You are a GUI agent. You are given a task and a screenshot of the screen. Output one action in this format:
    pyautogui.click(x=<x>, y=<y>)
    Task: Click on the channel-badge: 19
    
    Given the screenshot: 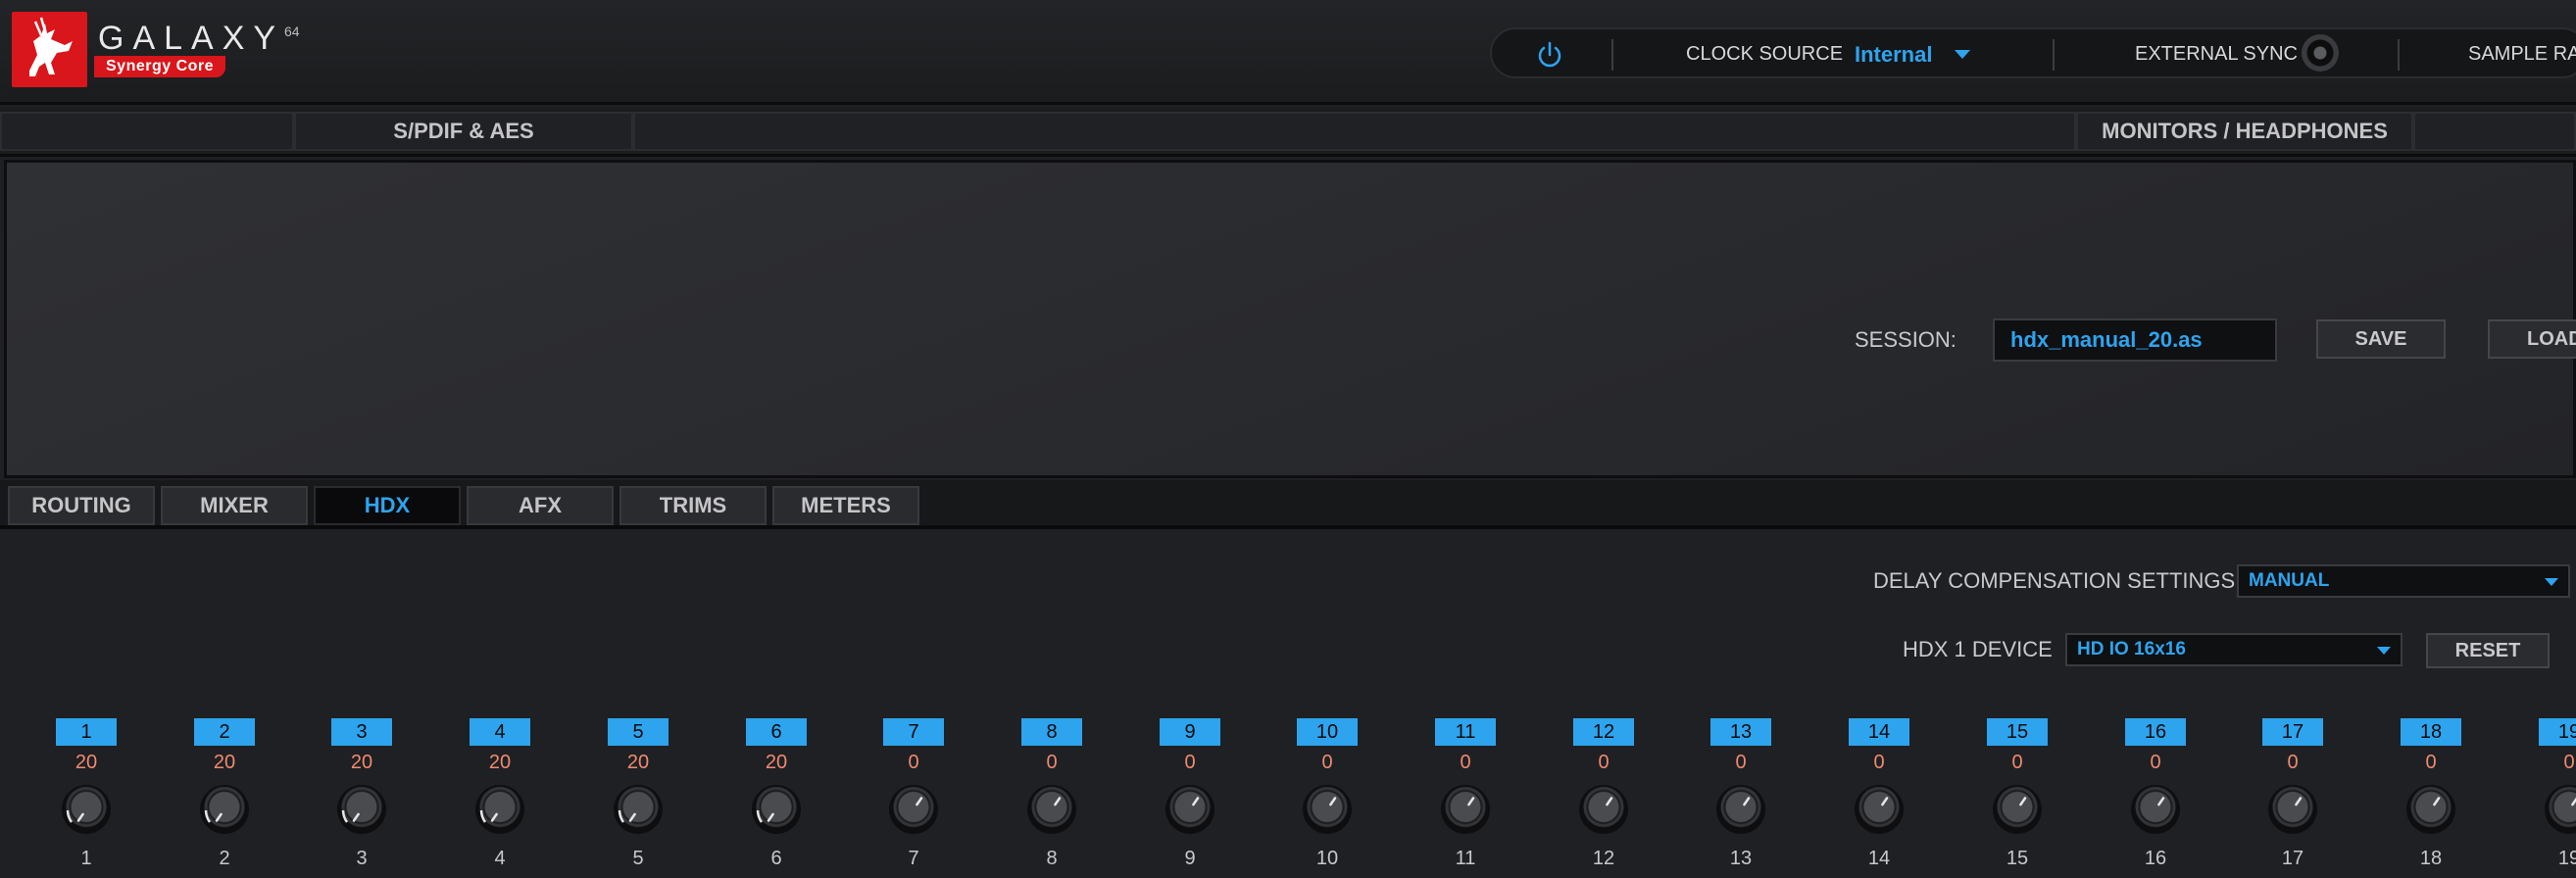 What is the action you would take?
    pyautogui.click(x=2557, y=732)
    